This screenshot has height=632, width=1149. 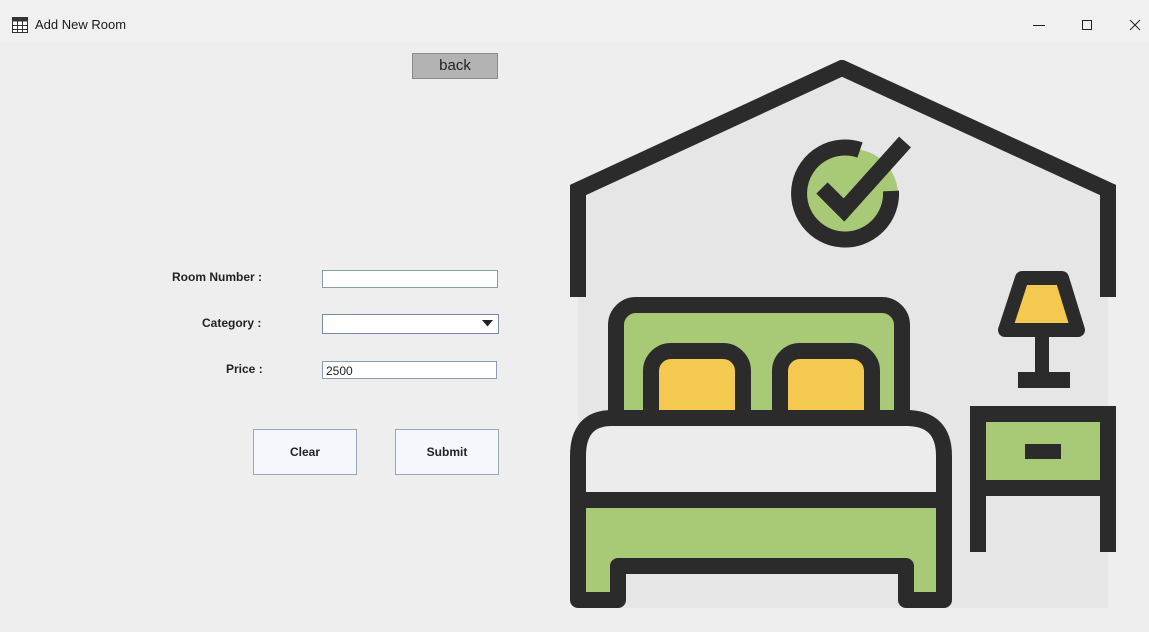 I want to click on minimize-icon, so click(x=1039, y=25).